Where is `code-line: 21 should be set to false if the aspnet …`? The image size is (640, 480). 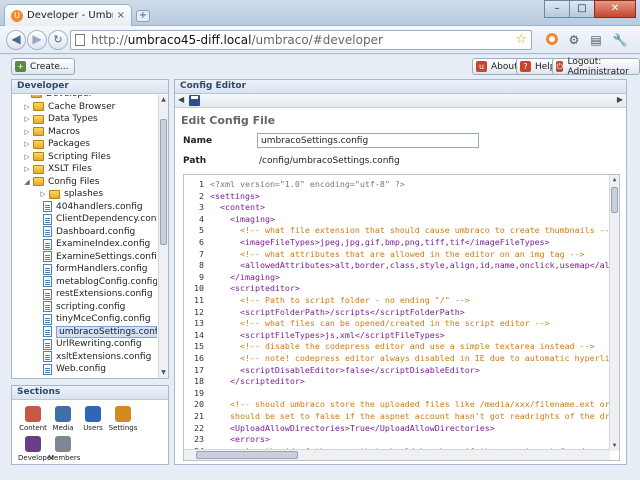 code-line: 21 should be set to false if the aspnet … is located at coordinates (397, 416).